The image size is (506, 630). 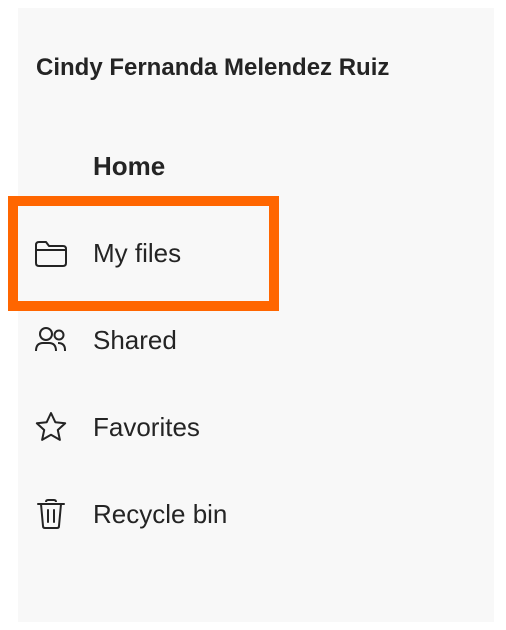 I want to click on folder-icon, so click(x=53, y=253).